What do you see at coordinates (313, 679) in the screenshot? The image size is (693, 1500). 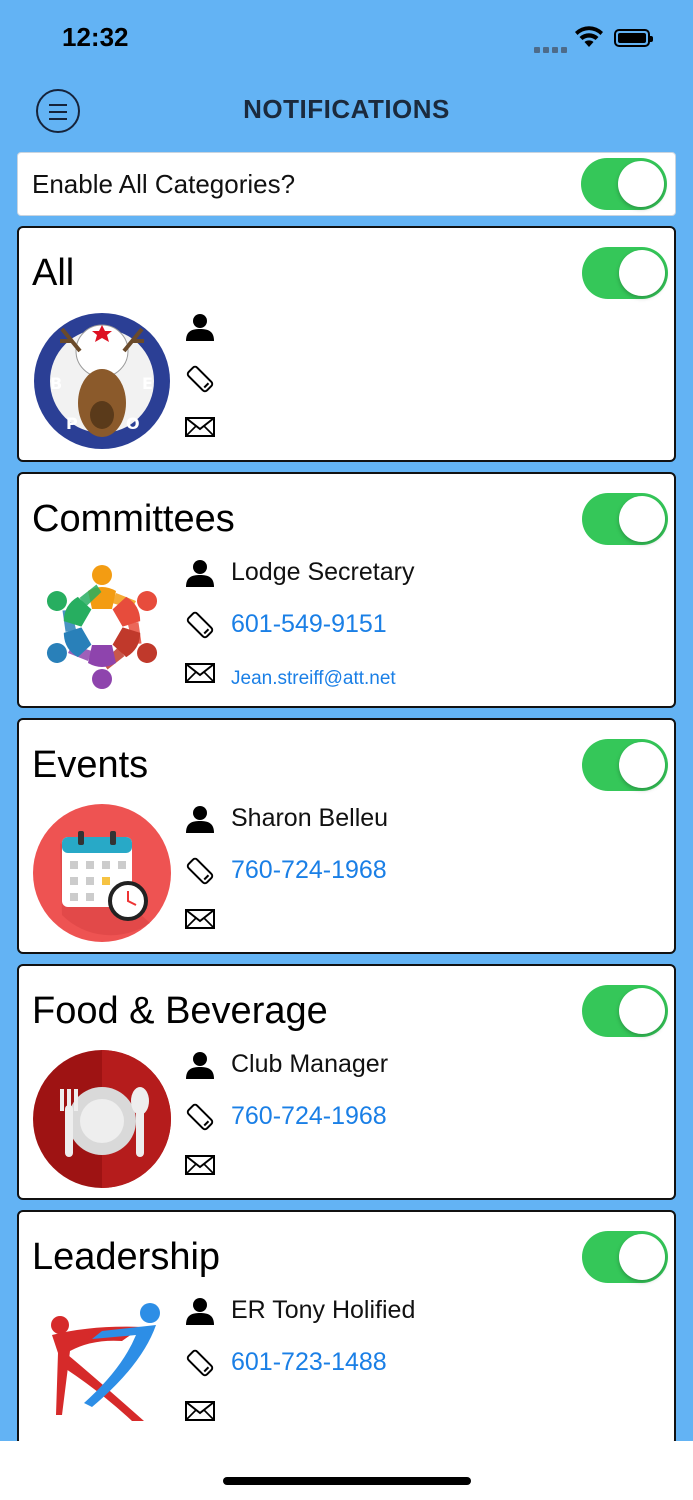 I see `email-link: Jean.streiff@att.net` at bounding box center [313, 679].